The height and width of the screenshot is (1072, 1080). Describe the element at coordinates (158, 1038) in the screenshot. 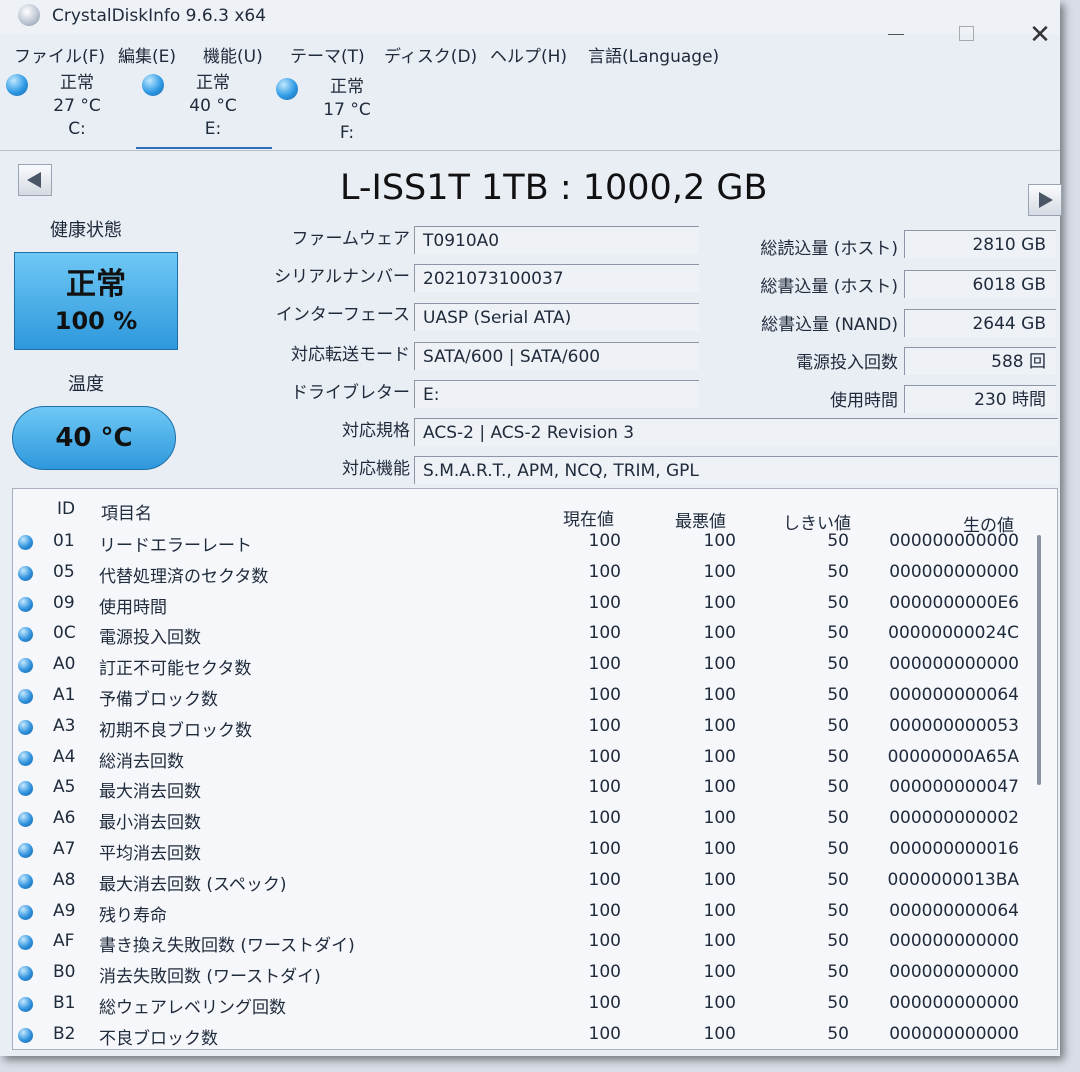

I see `cell-name: 不良ブロック数` at that location.